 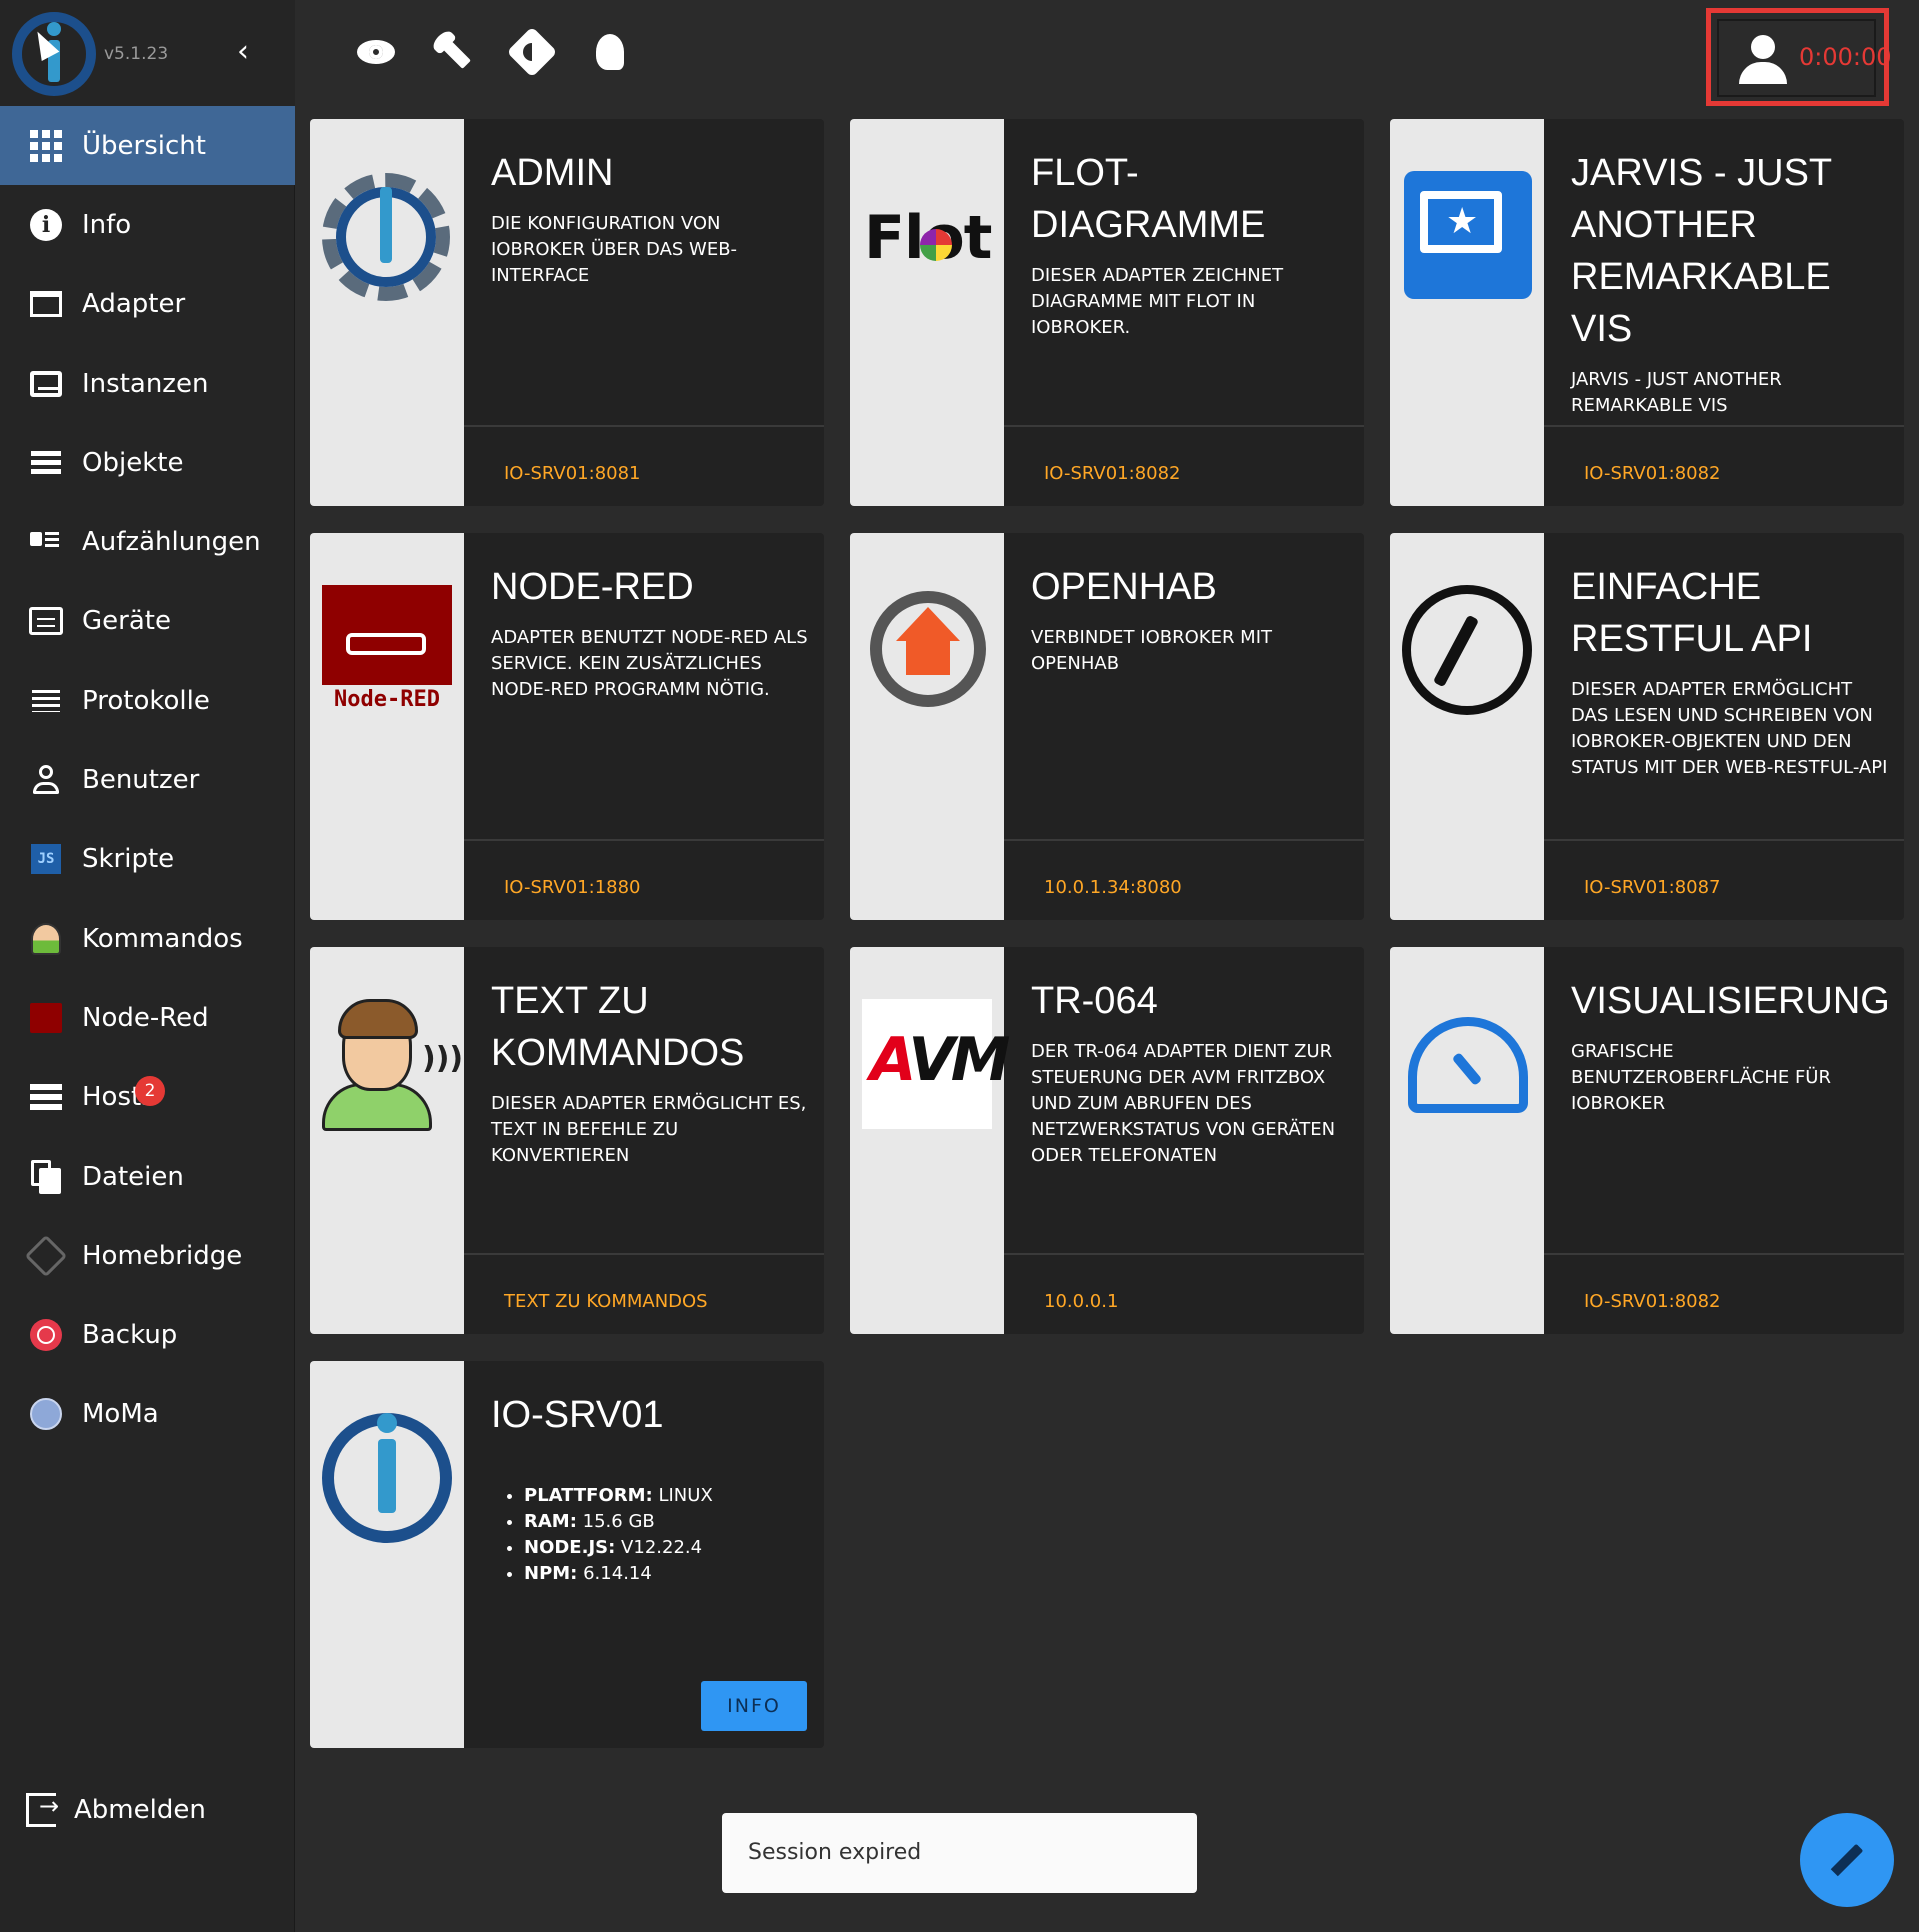 What do you see at coordinates (572, 473) in the screenshot?
I see `card-link: IO-SRV01:8081` at bounding box center [572, 473].